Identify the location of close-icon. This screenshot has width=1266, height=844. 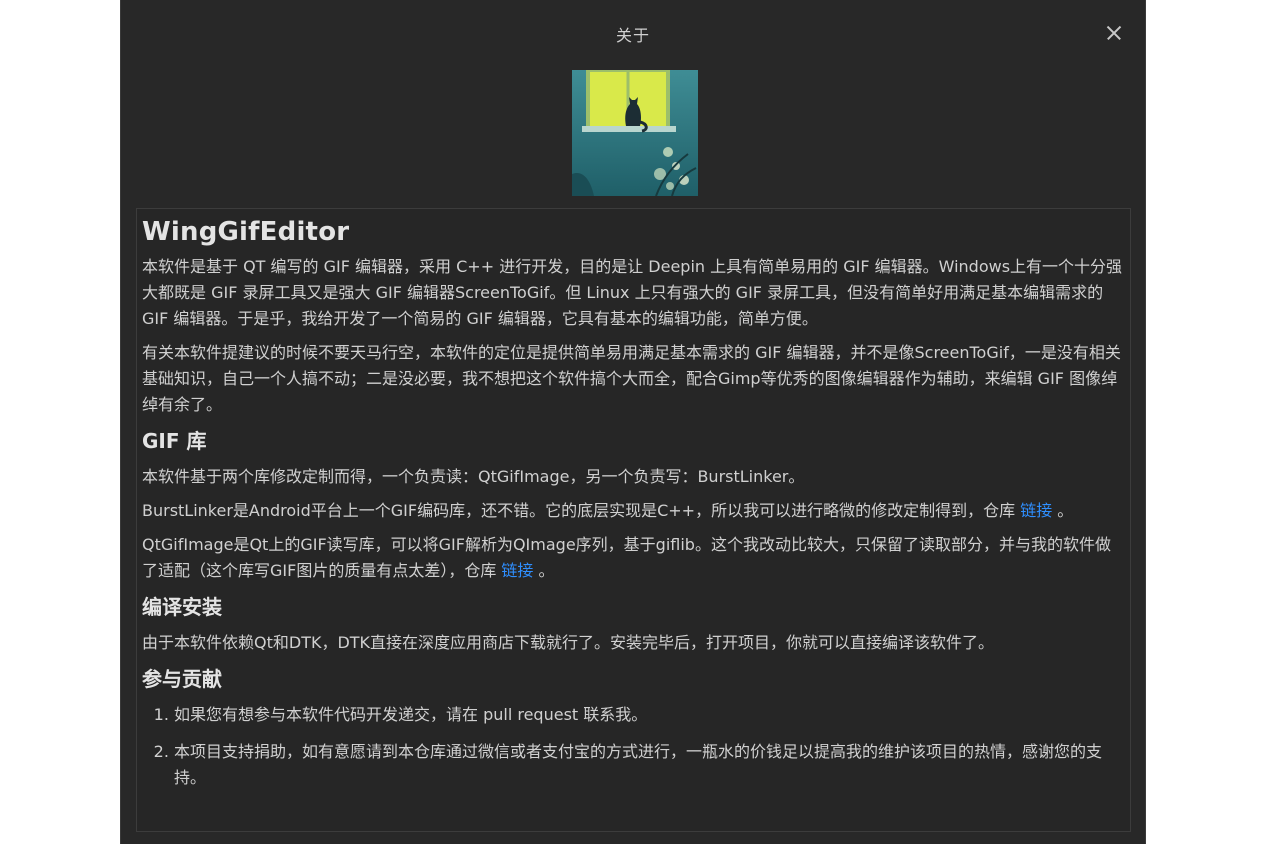
(1114, 33).